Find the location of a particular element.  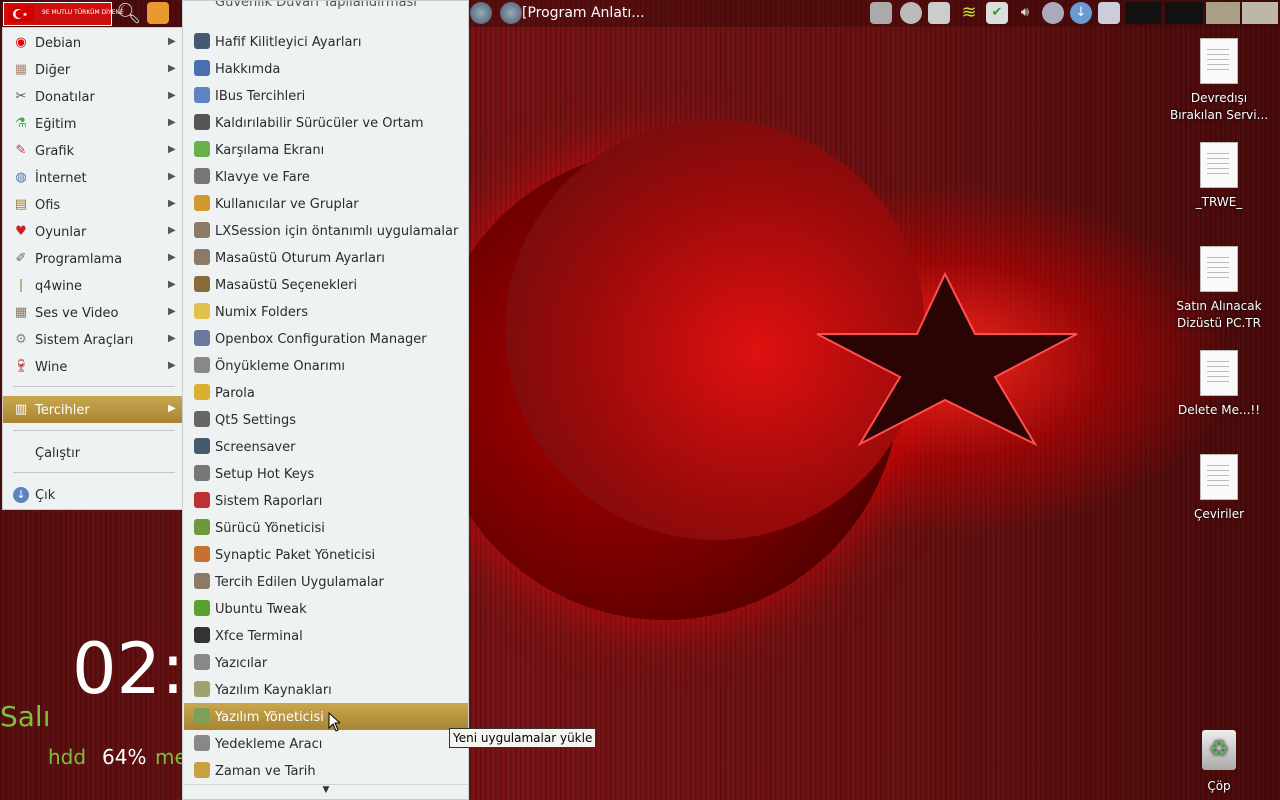

mouse-cursor-icon is located at coordinates (334, 722).